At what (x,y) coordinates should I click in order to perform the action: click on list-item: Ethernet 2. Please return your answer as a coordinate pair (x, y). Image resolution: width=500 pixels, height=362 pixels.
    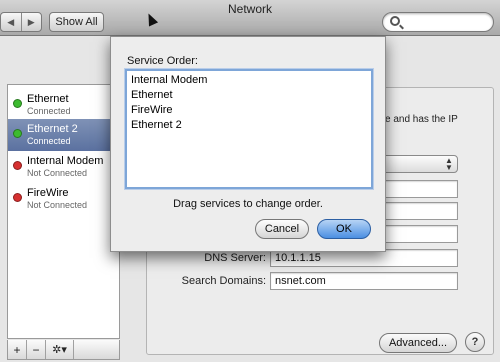
    Looking at the image, I should click on (156, 125).